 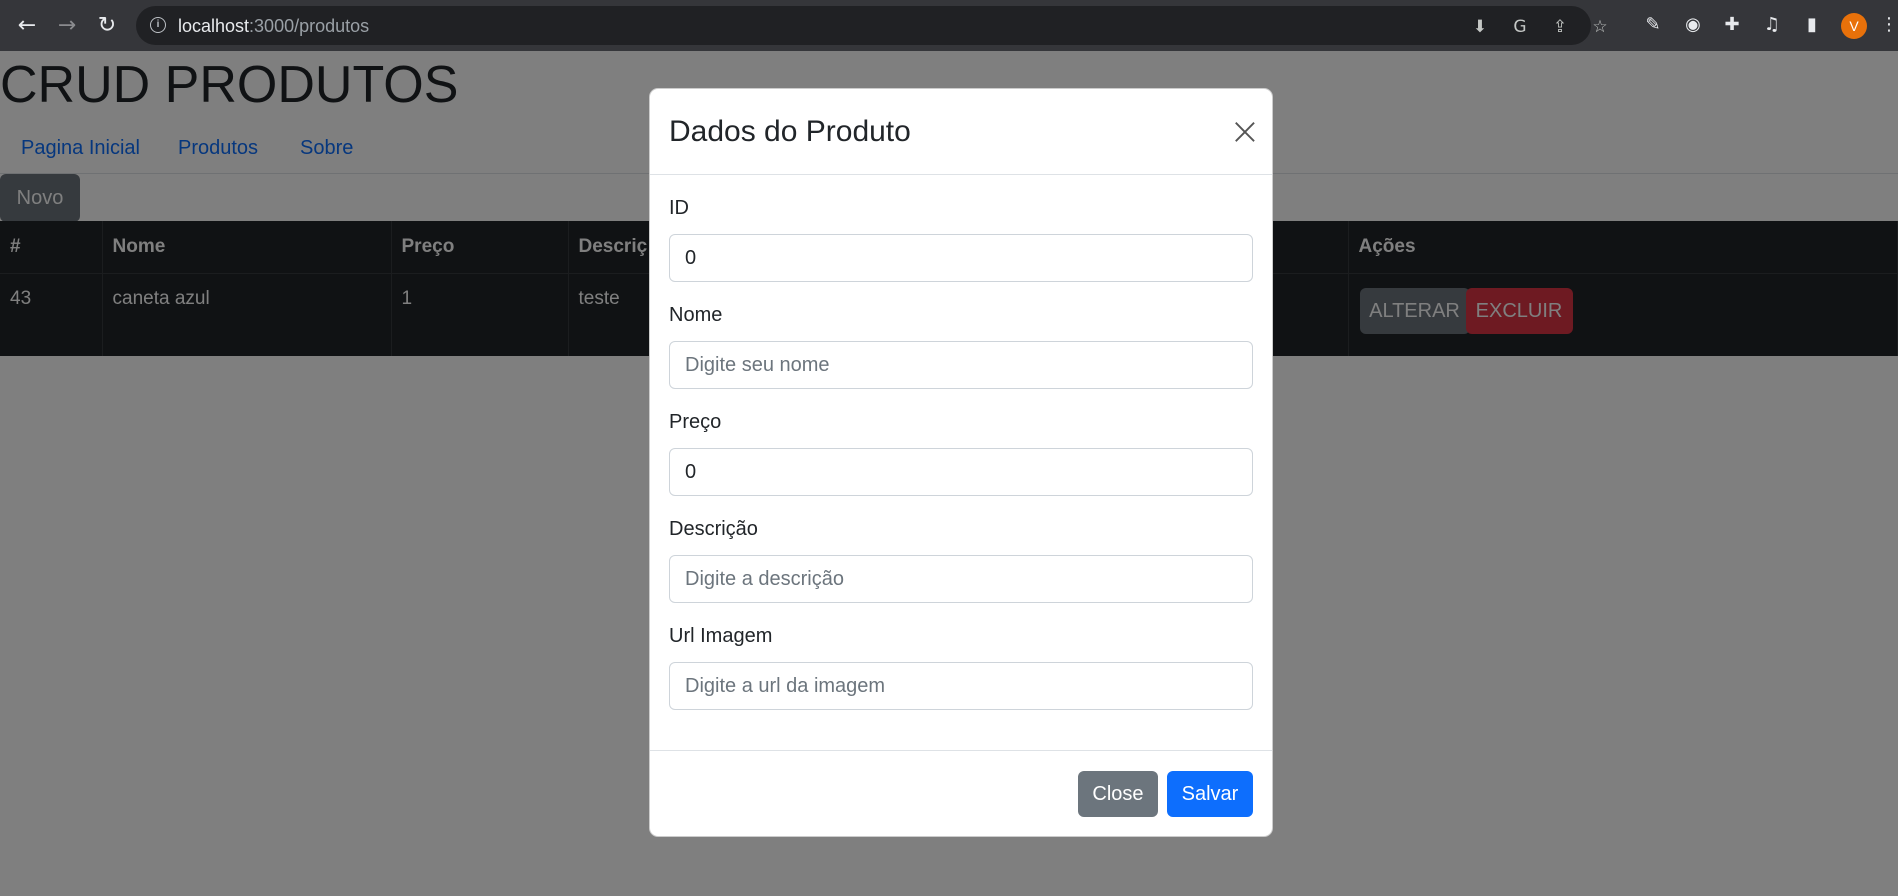 I want to click on url-path: :3000/produtos, so click(x=309, y=26).